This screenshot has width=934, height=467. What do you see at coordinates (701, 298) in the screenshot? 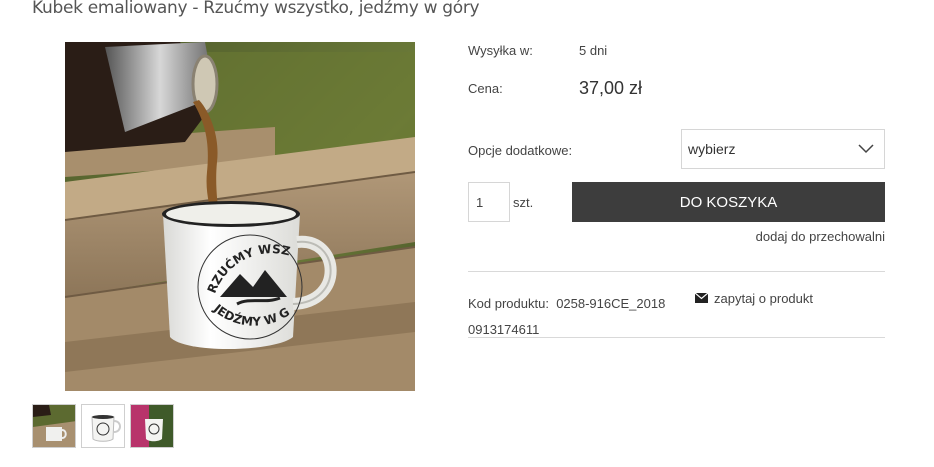
I see `envelope-icon` at bounding box center [701, 298].